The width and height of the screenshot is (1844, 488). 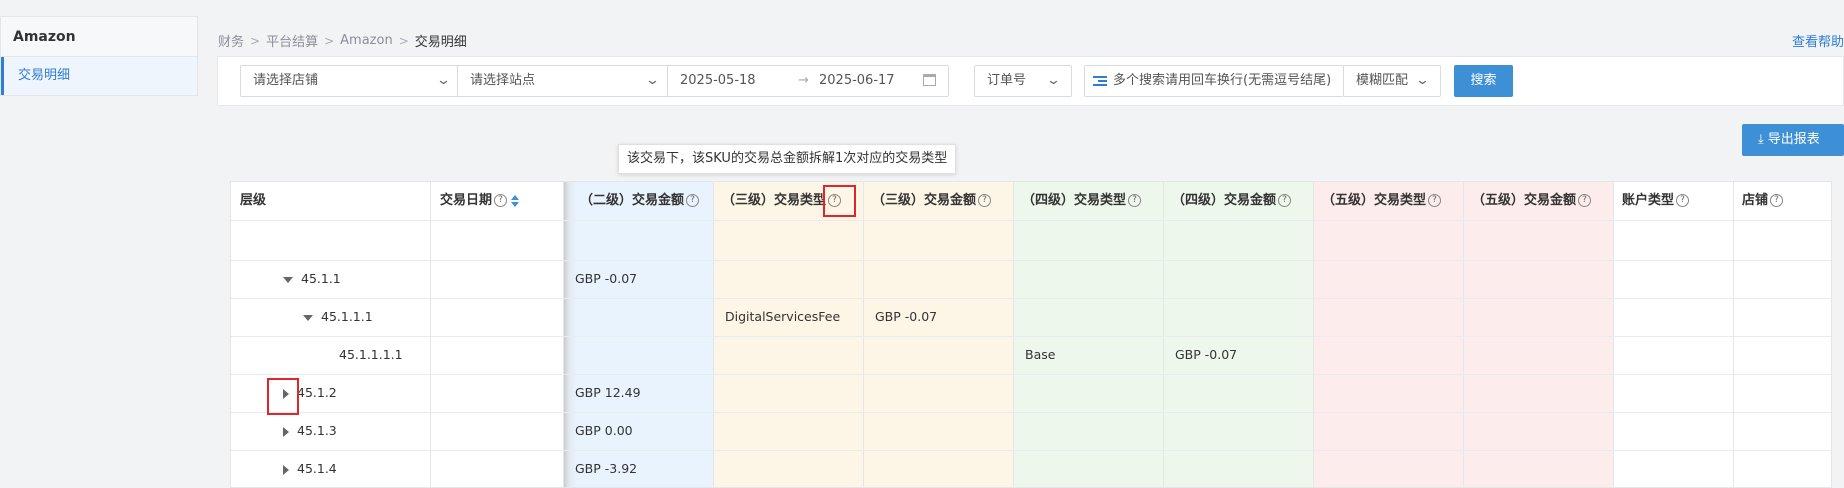 I want to click on sort-icon, so click(x=515, y=200).